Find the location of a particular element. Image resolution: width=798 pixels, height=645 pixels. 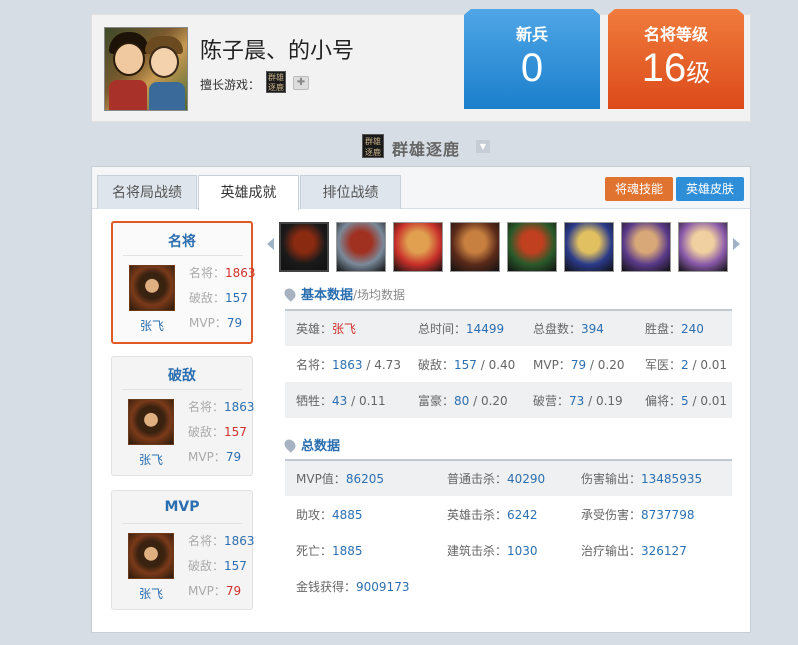

stat-cell: 金钱获得：9009173 is located at coordinates (353, 586).